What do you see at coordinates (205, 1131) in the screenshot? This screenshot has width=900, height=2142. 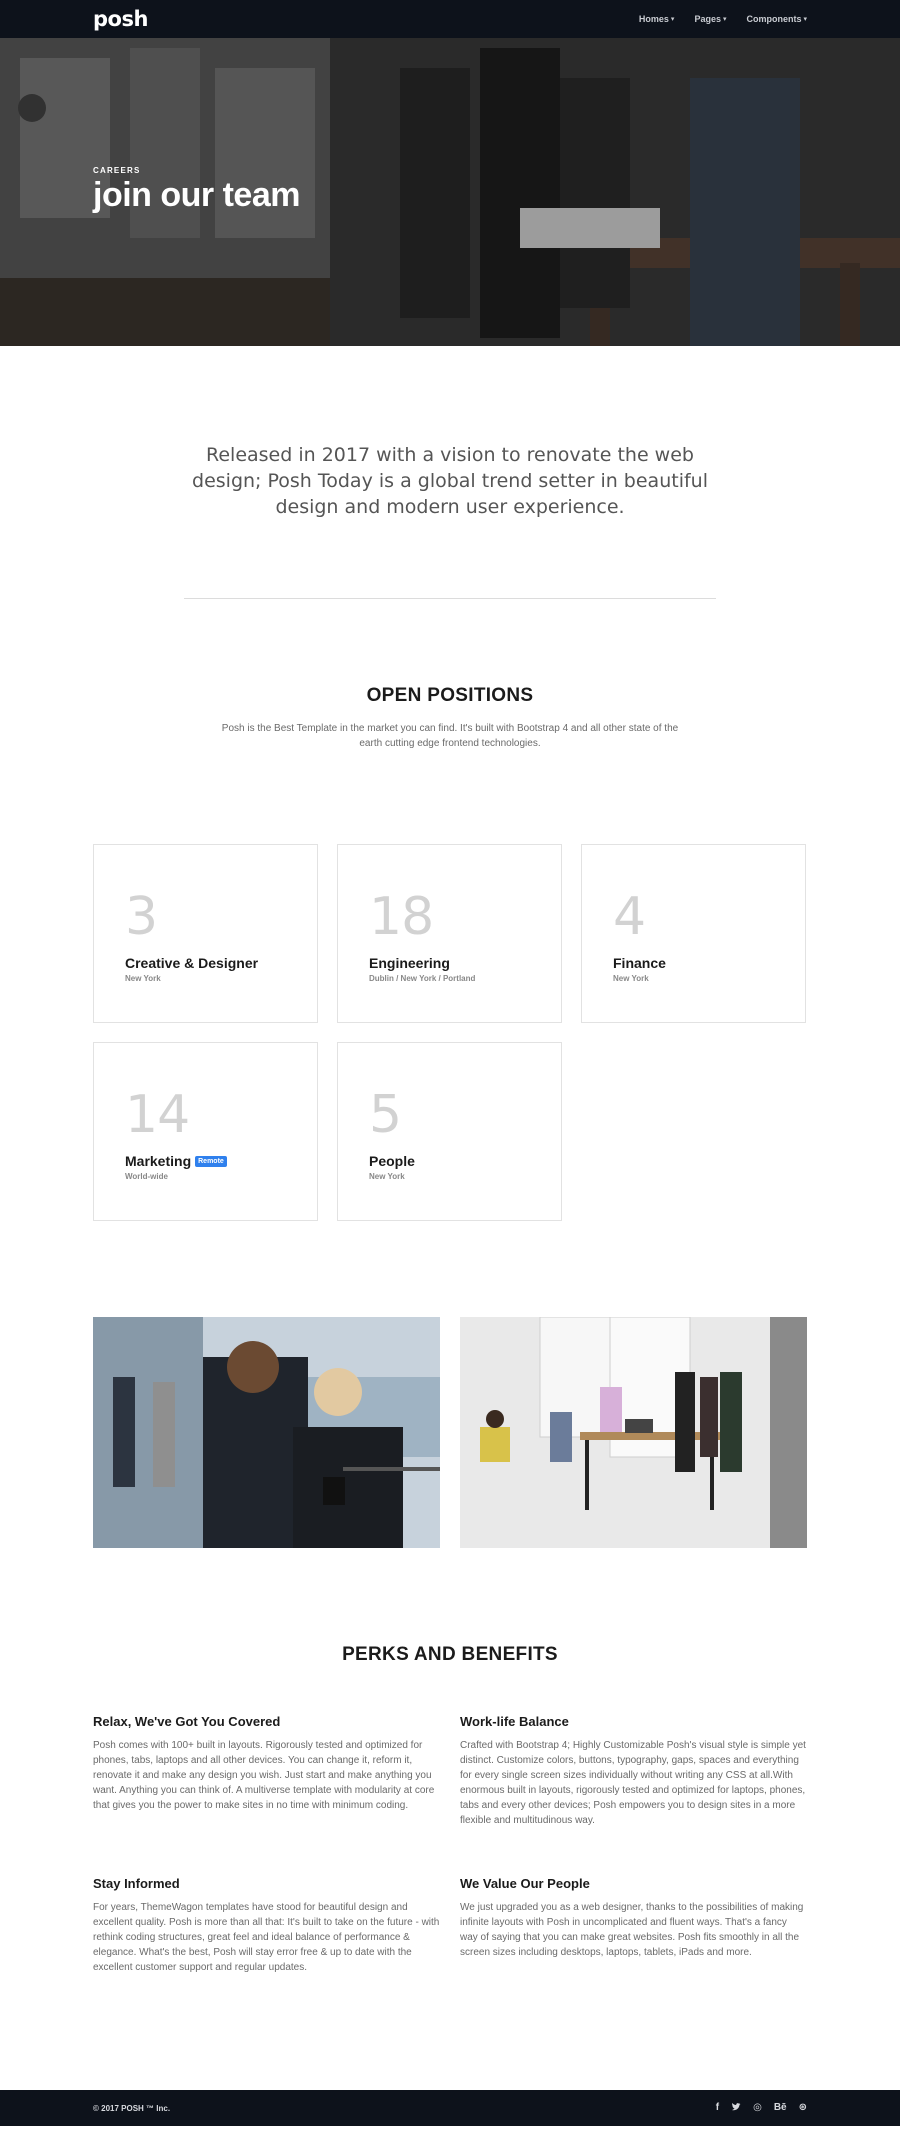 I see `position-card-marketing: 14 Marketing Remote World-wide` at bounding box center [205, 1131].